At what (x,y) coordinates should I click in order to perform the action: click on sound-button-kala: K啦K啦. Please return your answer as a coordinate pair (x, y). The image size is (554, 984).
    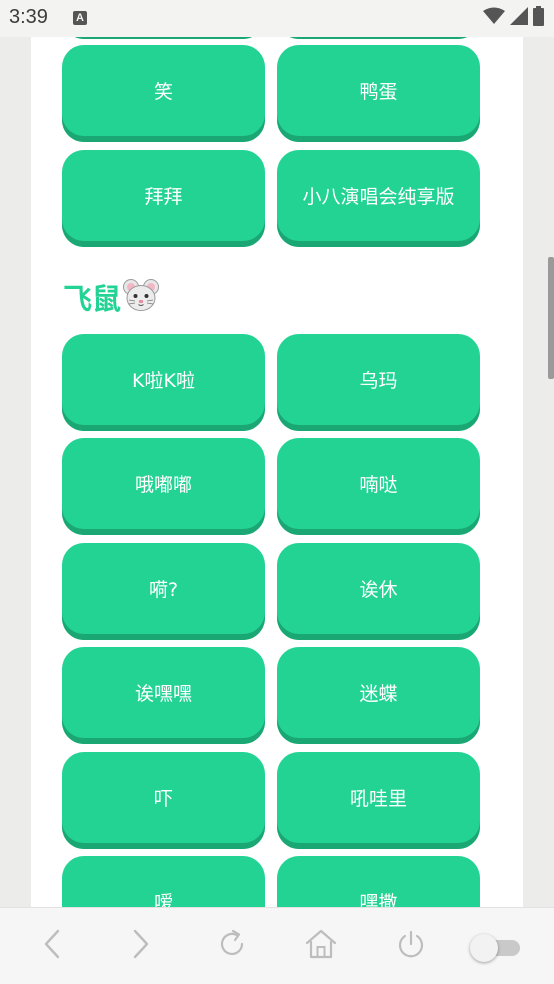
    Looking at the image, I should click on (163, 382).